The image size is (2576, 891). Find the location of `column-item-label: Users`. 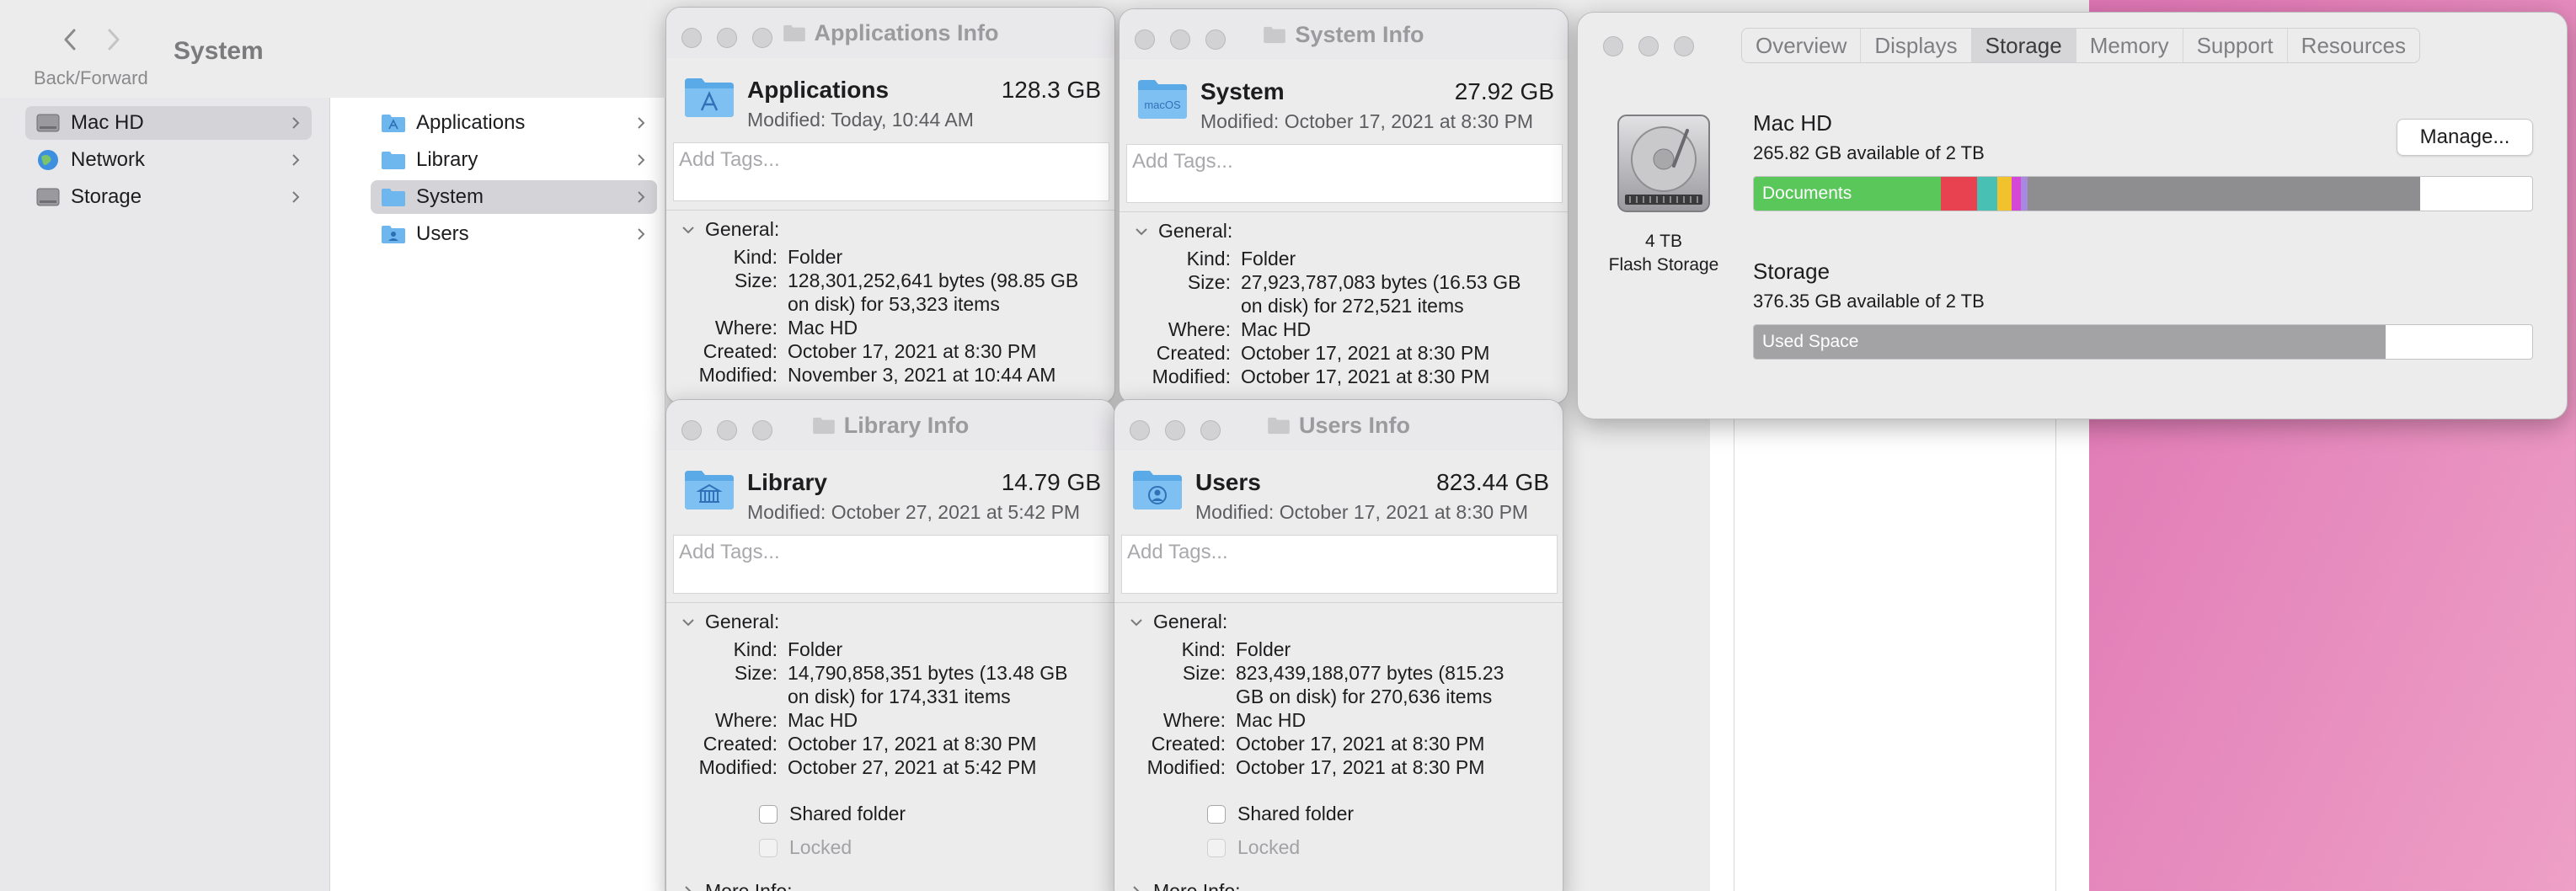

column-item-label: Users is located at coordinates (442, 233).